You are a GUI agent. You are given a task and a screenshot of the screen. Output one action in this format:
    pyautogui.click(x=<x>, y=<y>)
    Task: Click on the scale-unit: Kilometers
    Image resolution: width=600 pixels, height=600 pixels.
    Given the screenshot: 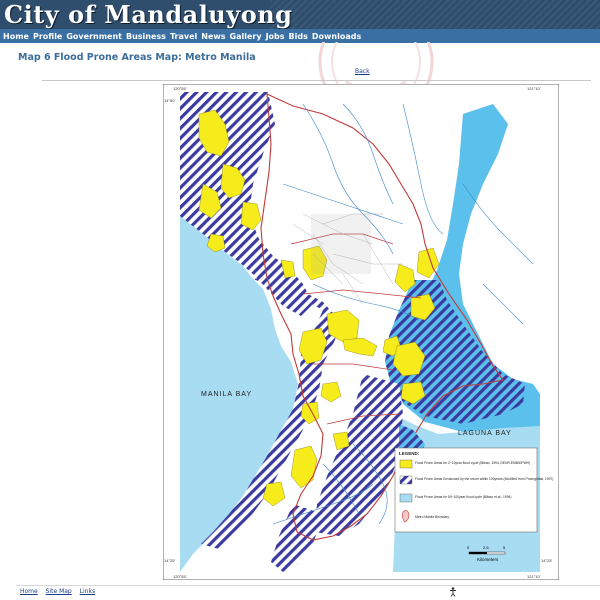 What is the action you would take?
    pyautogui.click(x=488, y=559)
    